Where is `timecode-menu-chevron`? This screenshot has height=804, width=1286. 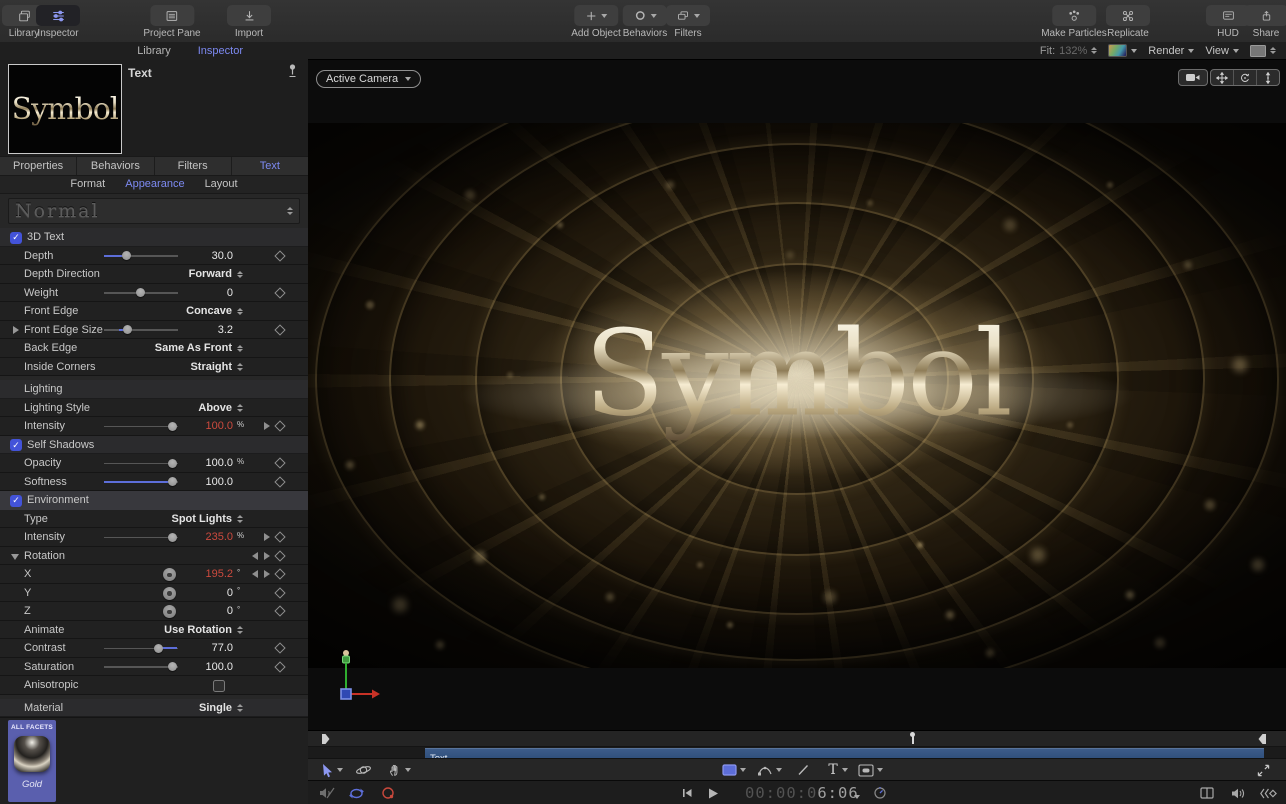
timecode-menu-chevron is located at coordinates (857, 796).